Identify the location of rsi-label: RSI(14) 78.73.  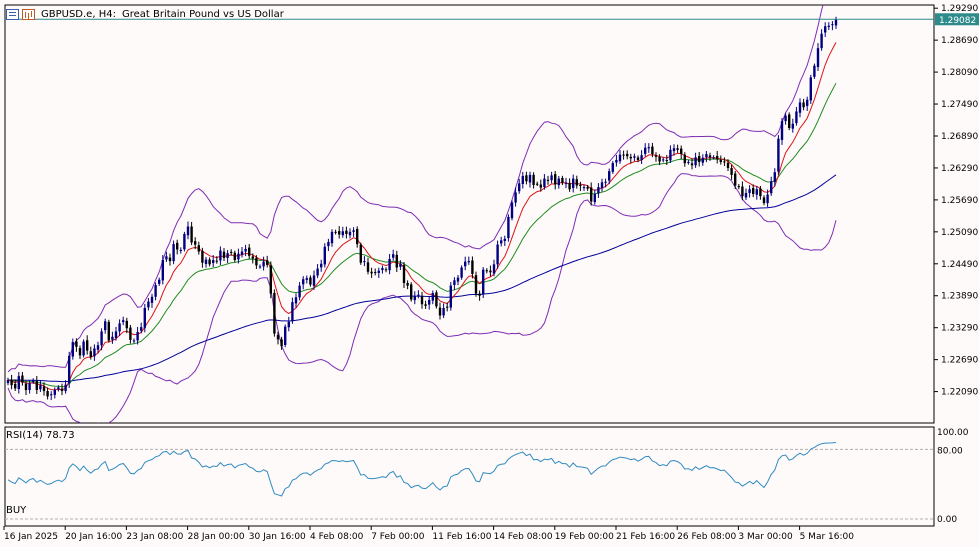
(40, 435).